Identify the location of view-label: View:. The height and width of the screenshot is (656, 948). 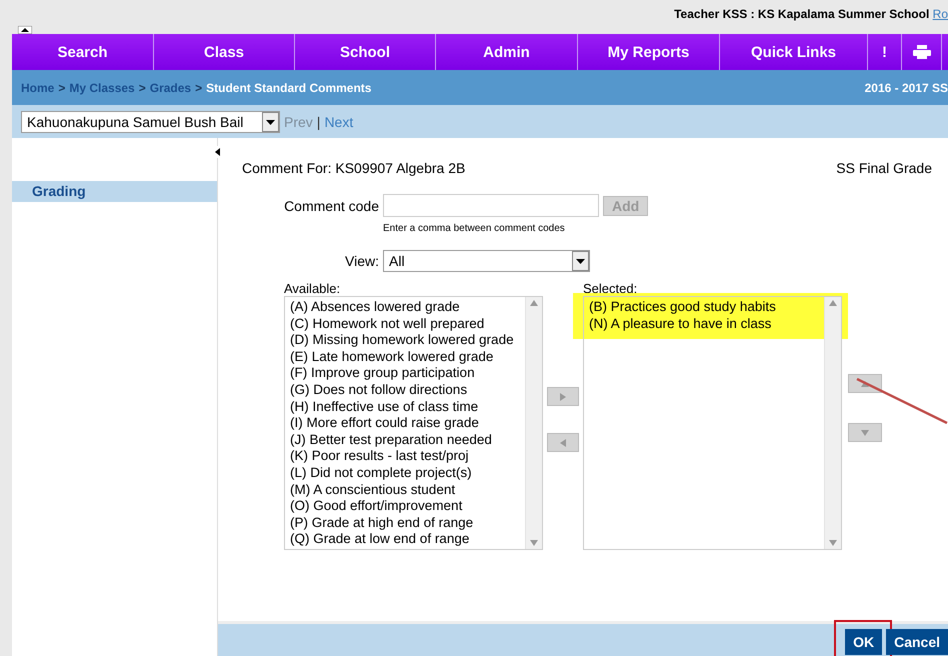
(361, 261).